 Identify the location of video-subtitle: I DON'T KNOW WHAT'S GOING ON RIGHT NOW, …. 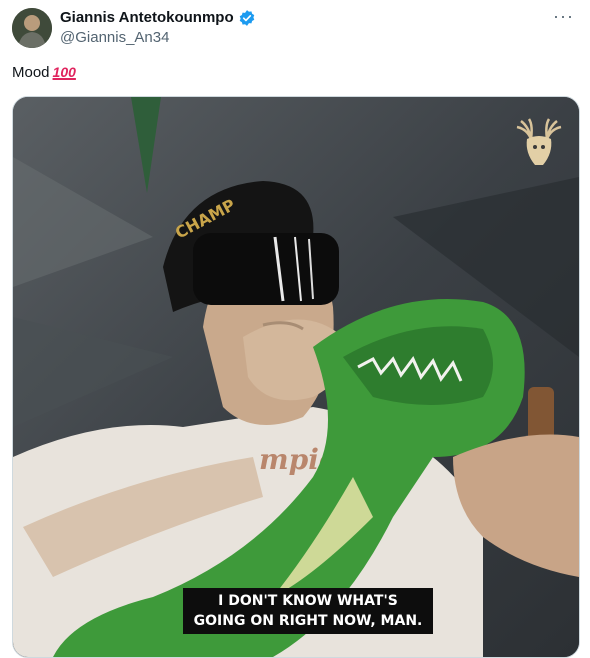
(308, 611).